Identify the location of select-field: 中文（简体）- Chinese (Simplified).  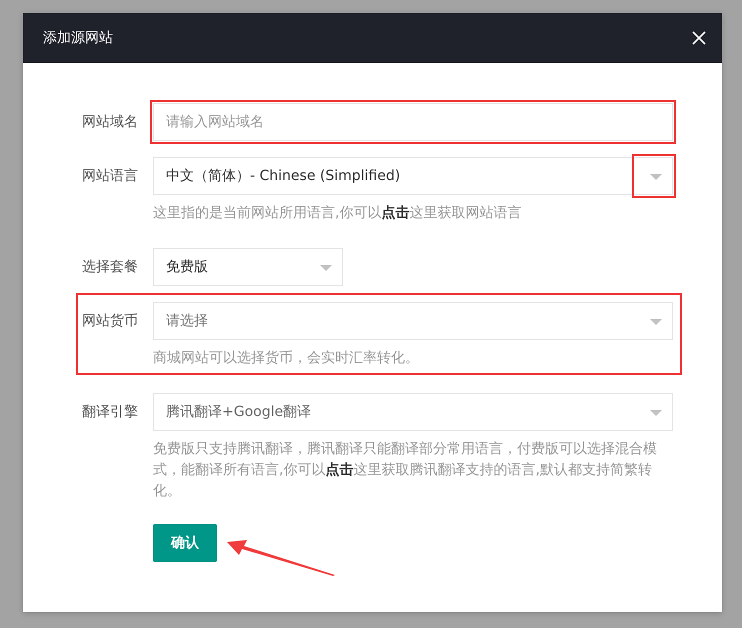
(413, 176).